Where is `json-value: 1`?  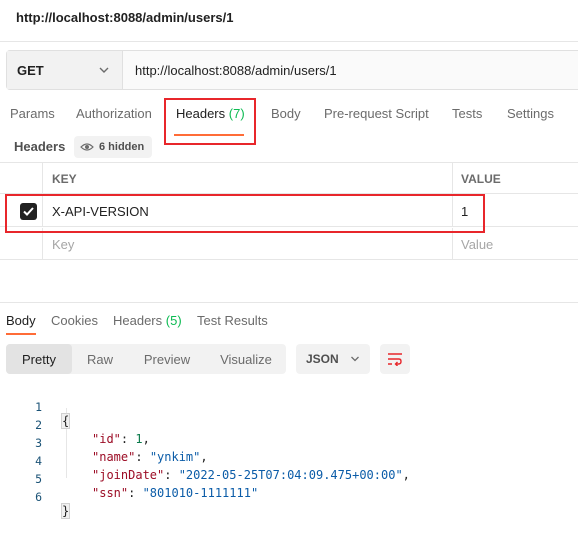 json-value: 1 is located at coordinates (139, 439).